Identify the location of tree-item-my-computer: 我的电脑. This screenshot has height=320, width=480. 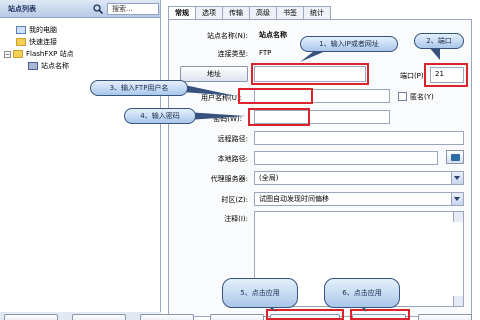
(51, 30).